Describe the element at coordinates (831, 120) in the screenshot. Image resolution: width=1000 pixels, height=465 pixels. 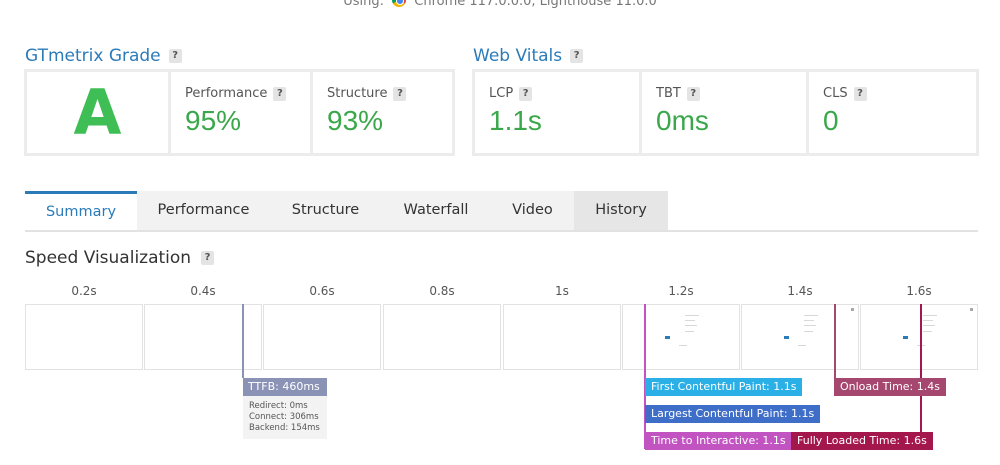
I see `metric-value: 0` at that location.